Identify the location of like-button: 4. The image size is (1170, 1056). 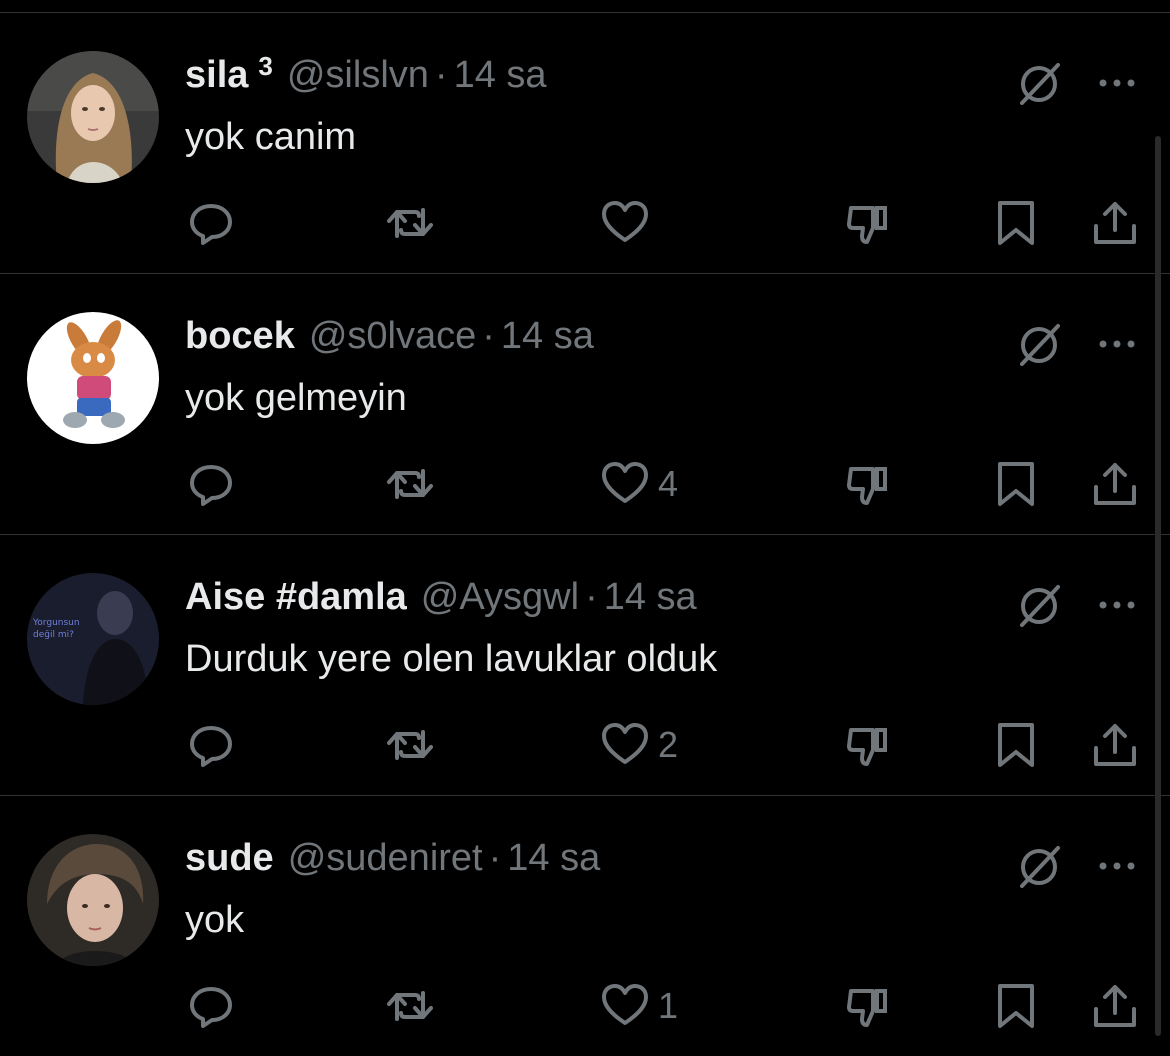
(639, 484).